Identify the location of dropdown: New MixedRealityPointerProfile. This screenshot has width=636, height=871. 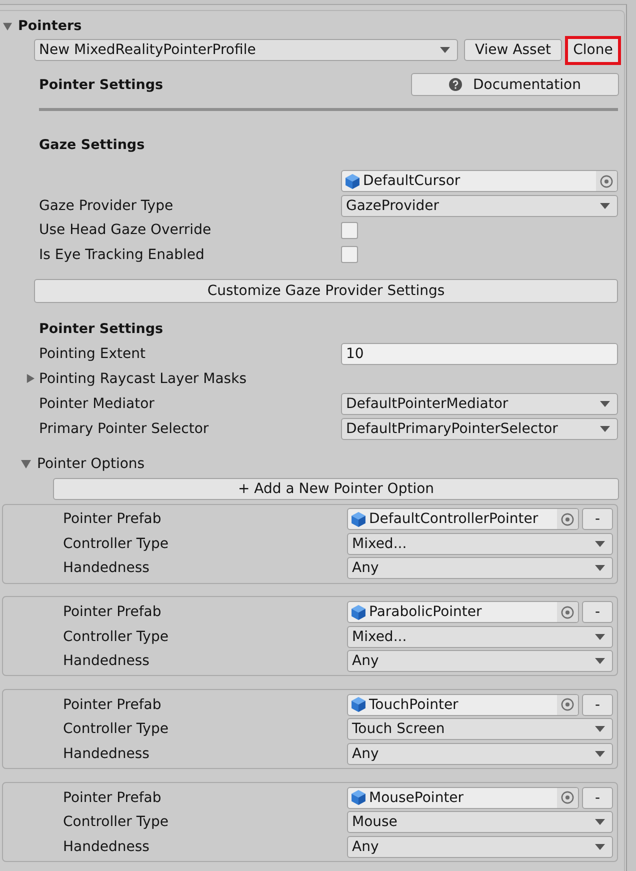
(246, 50).